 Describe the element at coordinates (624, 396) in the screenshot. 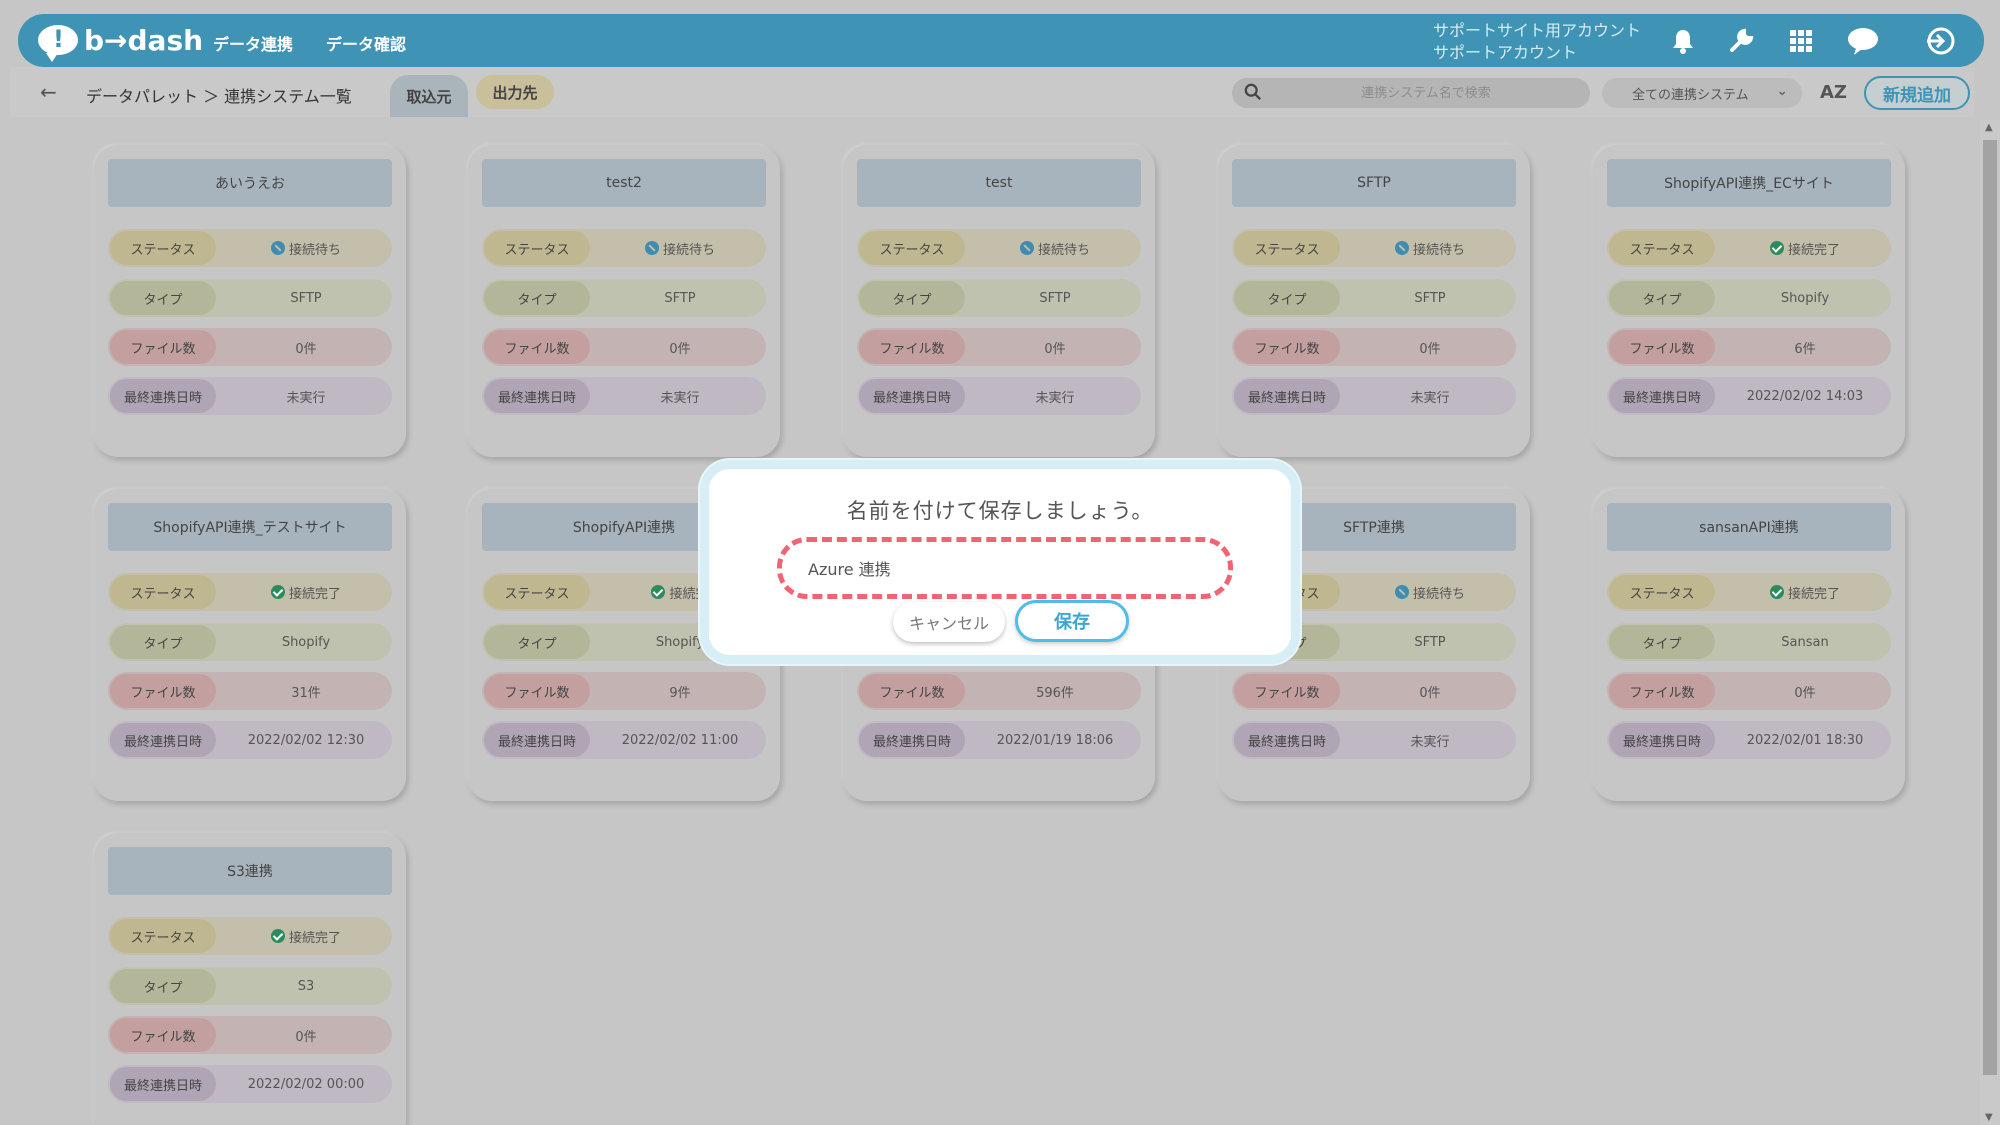

I see `card-row-last: 最終連携日時 未実行` at that location.